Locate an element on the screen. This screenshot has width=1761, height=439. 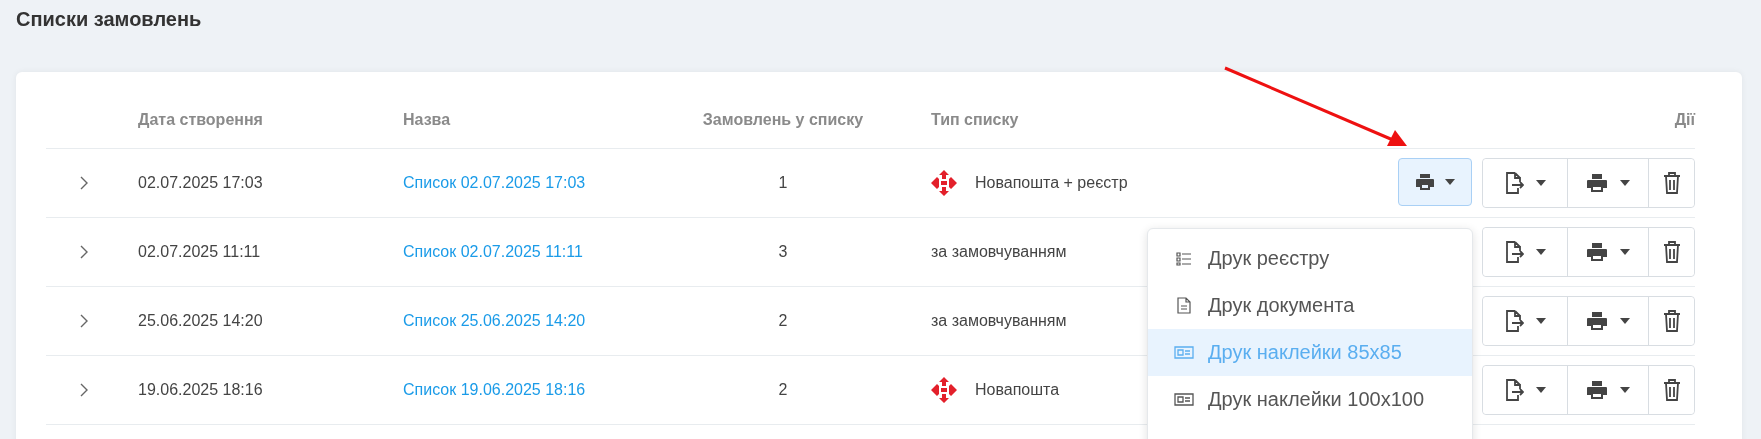
date-cell-text: 25.06.2025 14:20 is located at coordinates (201, 321).